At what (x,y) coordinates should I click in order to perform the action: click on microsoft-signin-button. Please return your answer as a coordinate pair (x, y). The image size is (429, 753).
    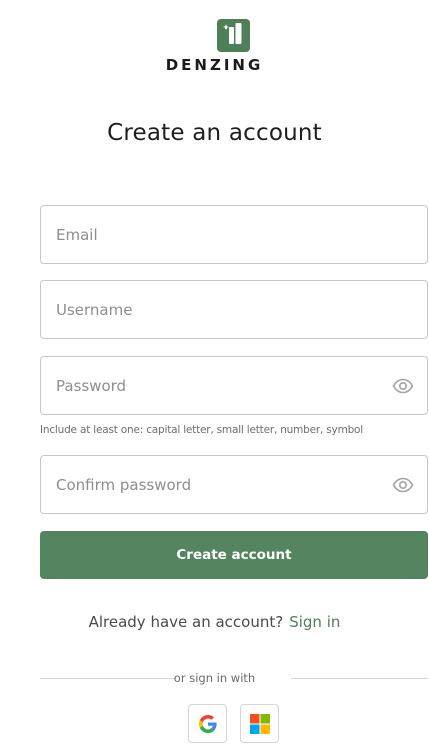
    Looking at the image, I should click on (259, 723).